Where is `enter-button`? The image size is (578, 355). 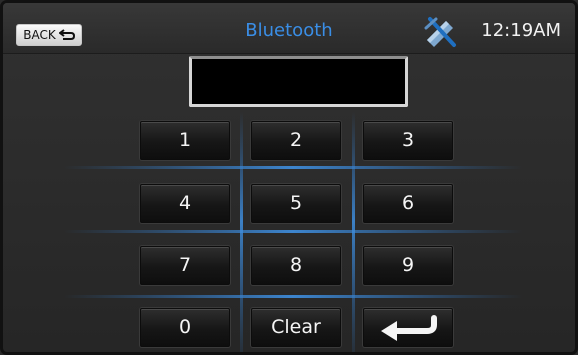
enter-button is located at coordinates (408, 327).